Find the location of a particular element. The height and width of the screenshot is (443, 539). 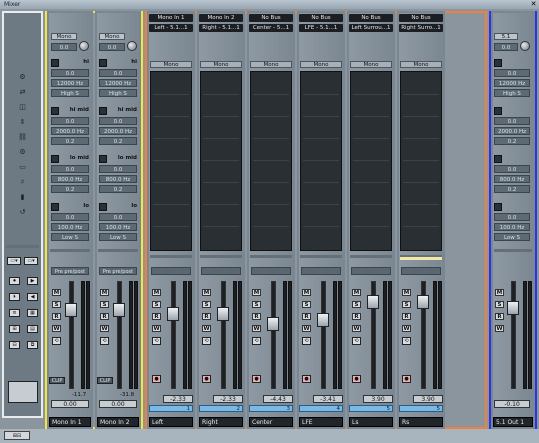

output-route-button: 5.1 is located at coordinates (506, 36).